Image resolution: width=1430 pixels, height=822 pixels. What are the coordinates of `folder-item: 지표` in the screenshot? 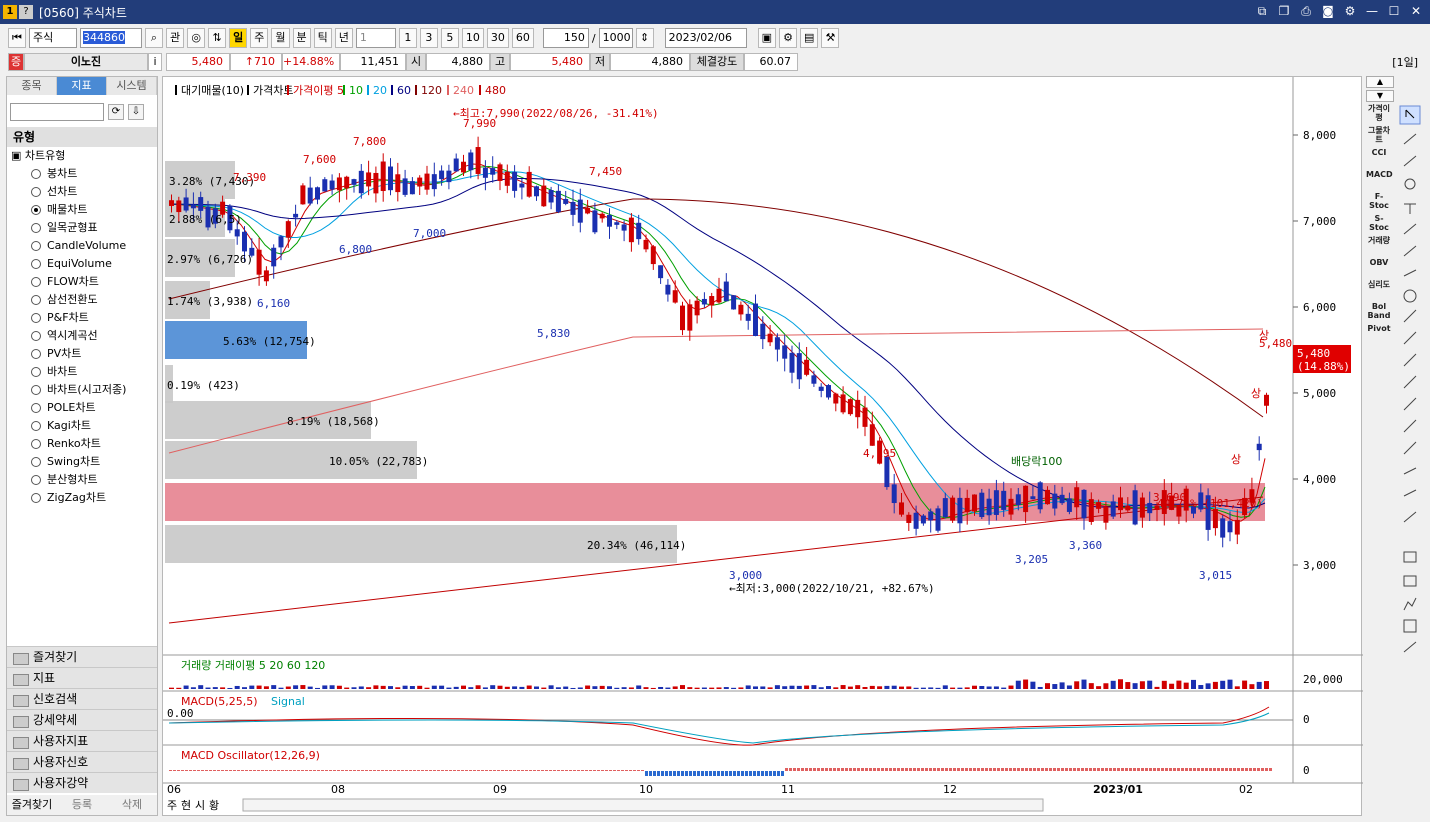 It's located at (82, 677).